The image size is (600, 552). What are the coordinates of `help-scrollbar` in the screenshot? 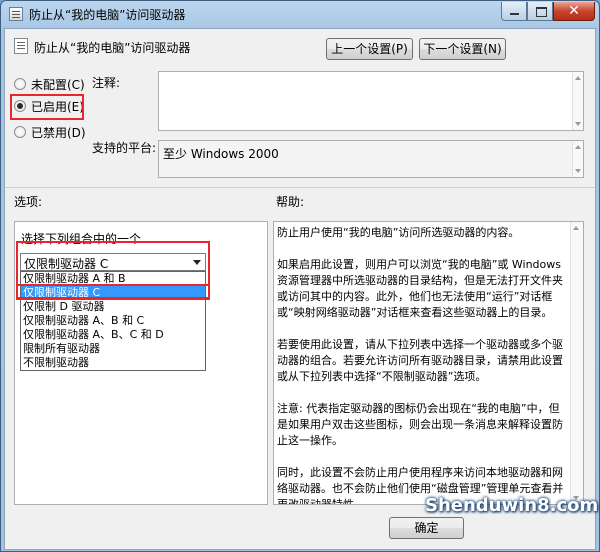 It's located at (576, 363).